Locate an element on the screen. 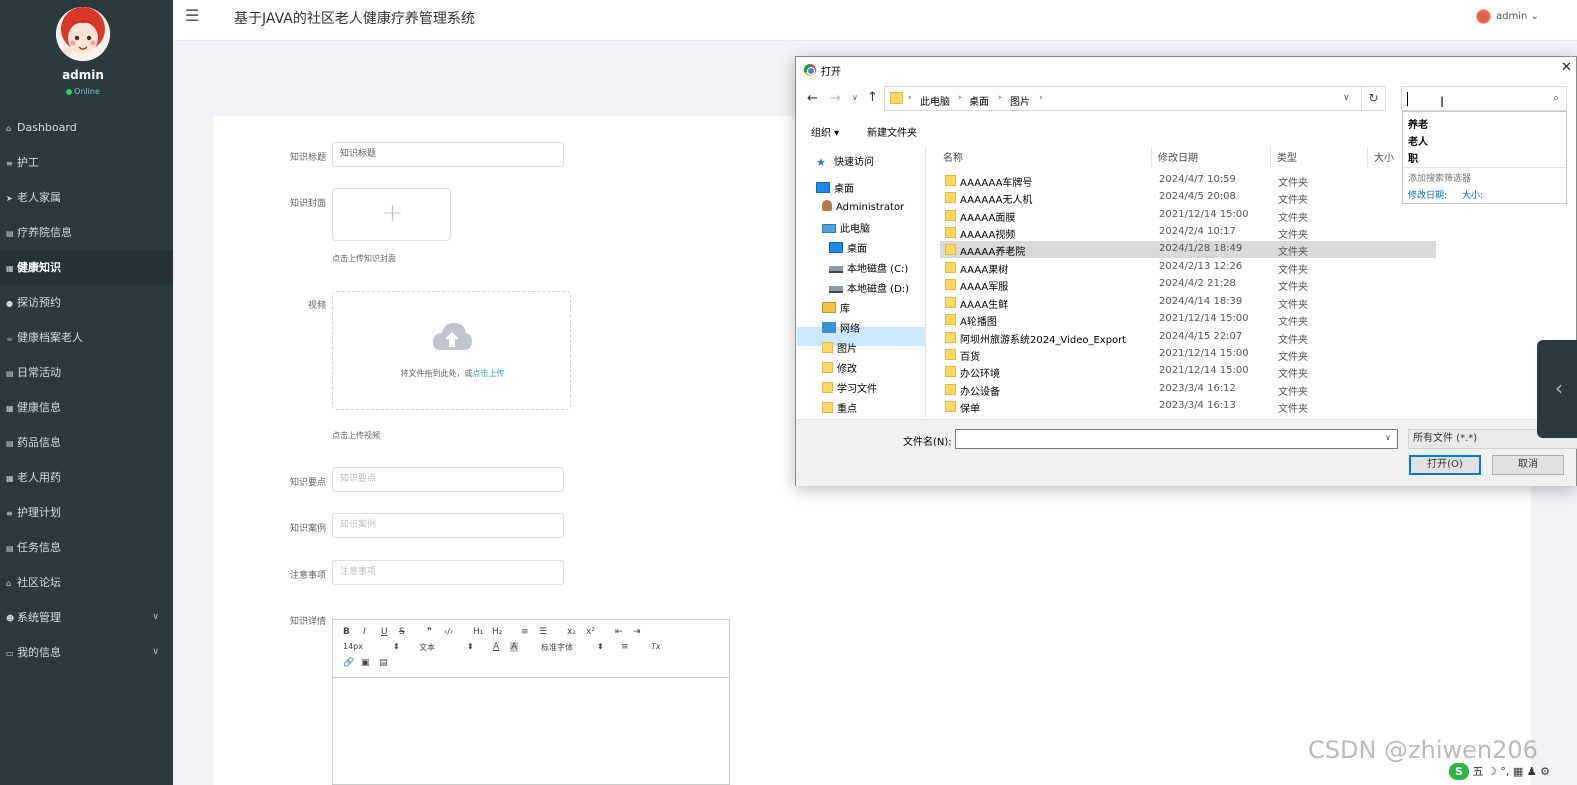  file-row: 办公环境 2021/12/14 15:00 文件夹 is located at coordinates (1188, 371).